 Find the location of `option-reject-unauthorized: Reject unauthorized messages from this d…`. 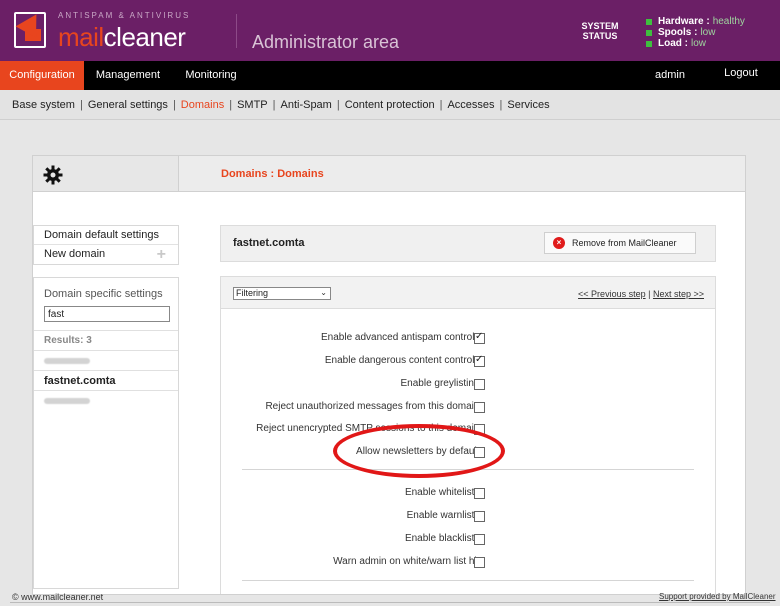

option-reject-unauthorized: Reject unauthorized messages from this d… is located at coordinates (375, 406).